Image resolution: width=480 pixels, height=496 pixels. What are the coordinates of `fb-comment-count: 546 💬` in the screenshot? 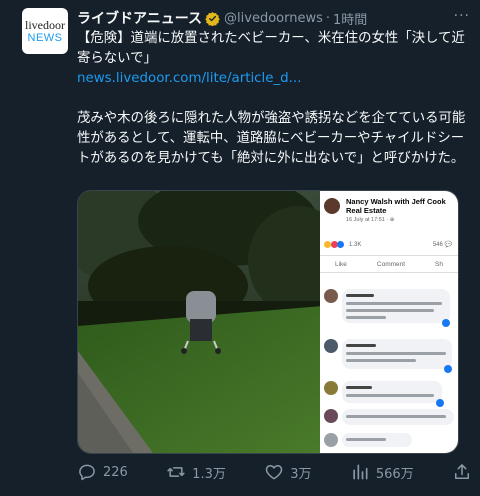 It's located at (442, 245).